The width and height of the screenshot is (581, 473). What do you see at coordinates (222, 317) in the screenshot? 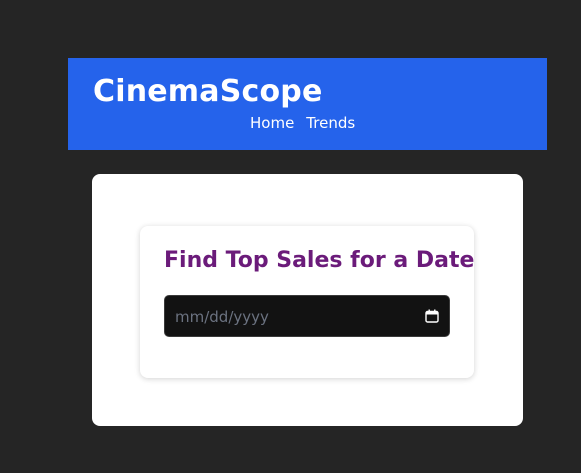
I see `date-placeholder: mm/dd/yyyy` at bounding box center [222, 317].